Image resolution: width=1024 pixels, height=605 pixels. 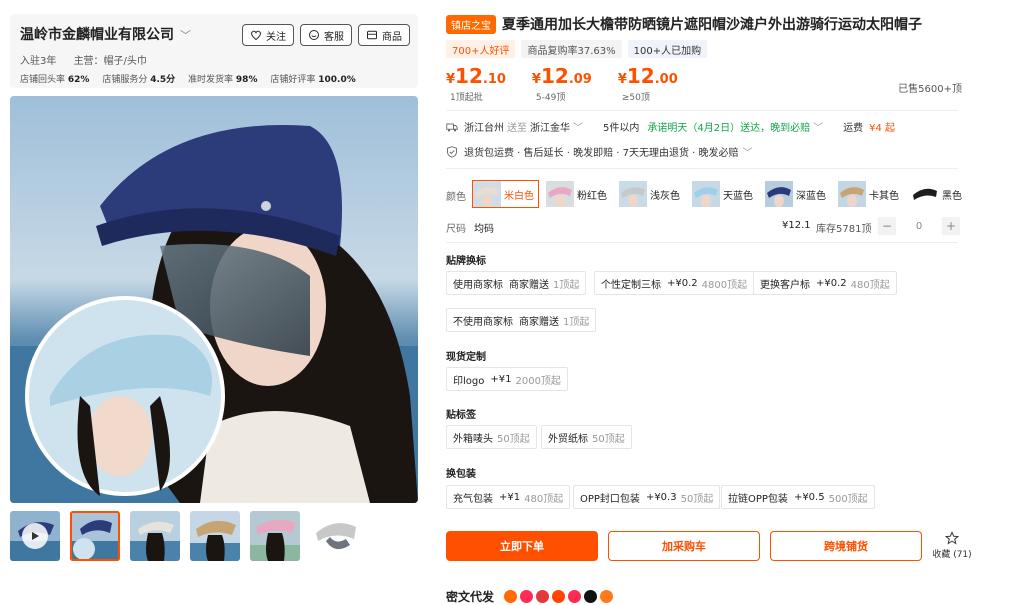 What do you see at coordinates (661, 497) in the screenshot?
I see `option-extra: +¥0.3` at bounding box center [661, 497].